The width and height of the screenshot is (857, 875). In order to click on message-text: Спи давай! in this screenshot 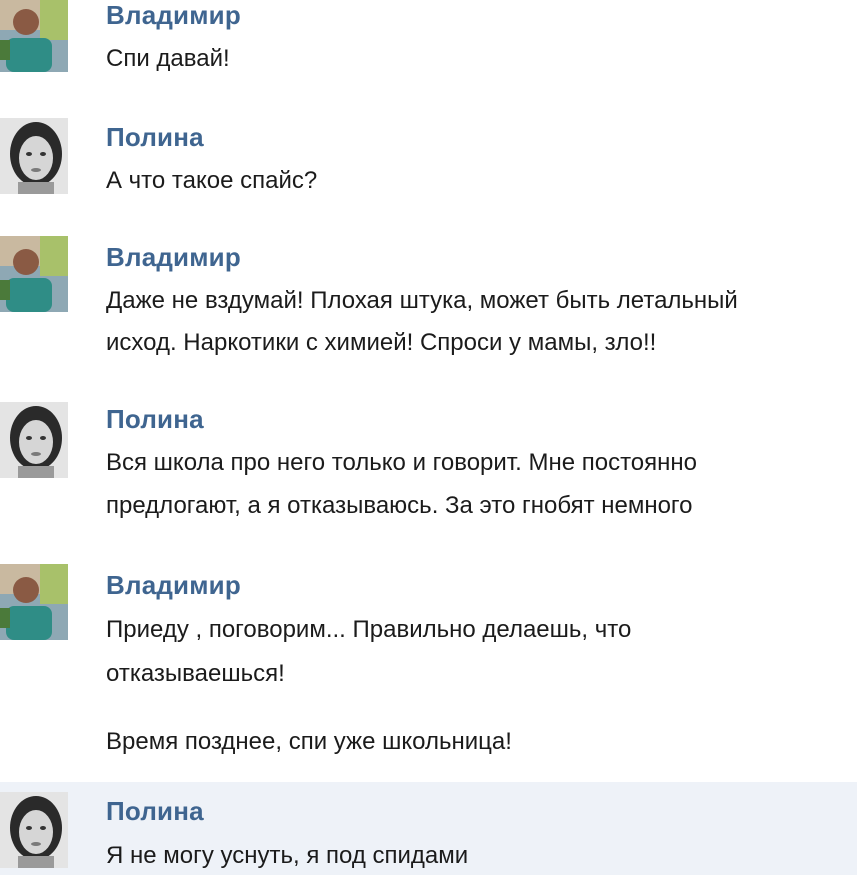, I will do `click(168, 58)`.